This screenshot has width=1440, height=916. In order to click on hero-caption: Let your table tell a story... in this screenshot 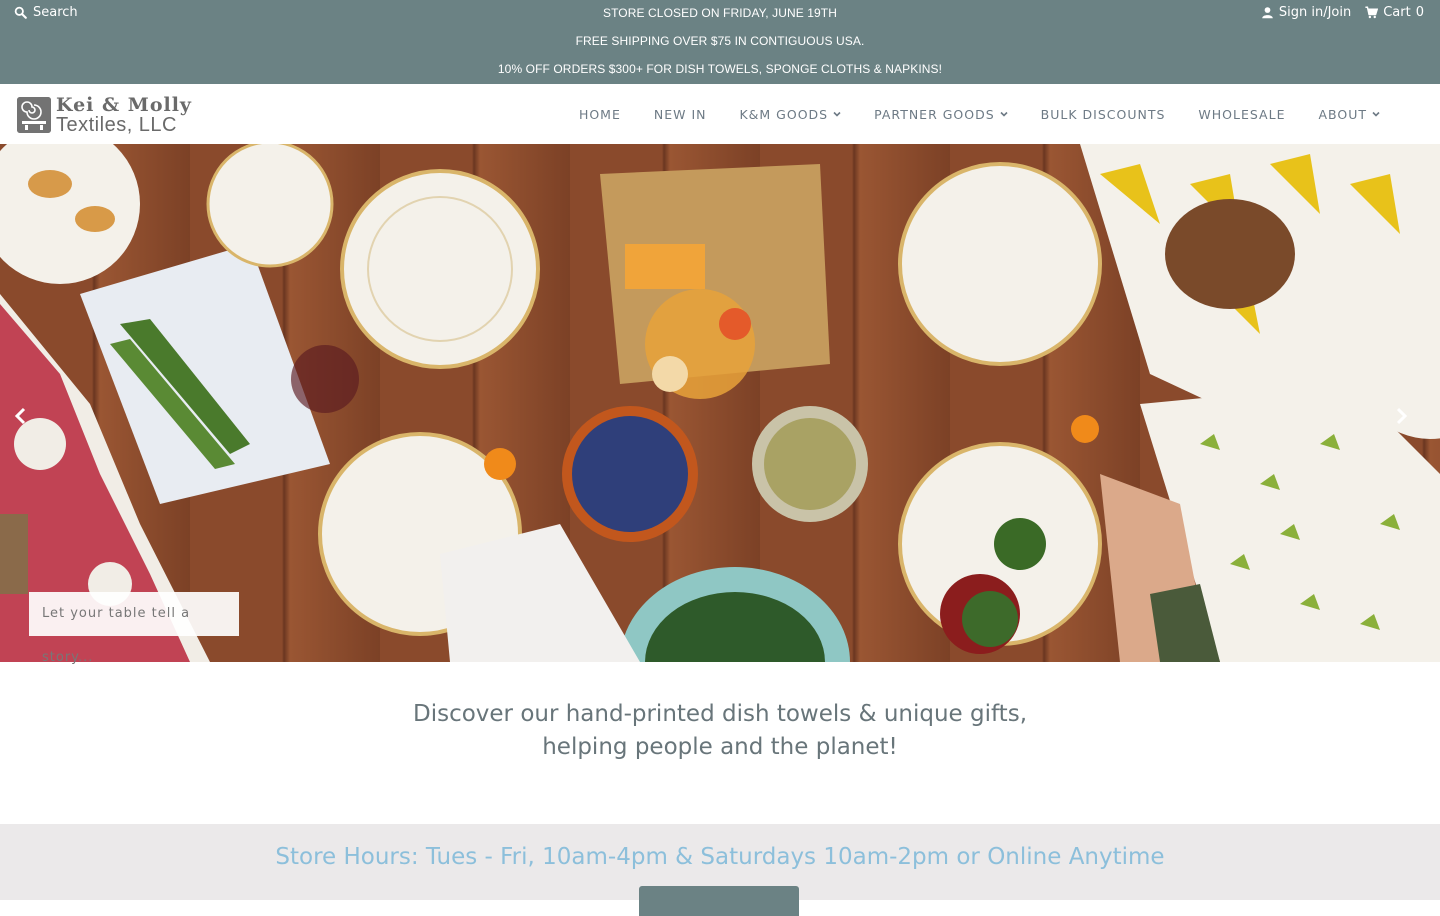, I will do `click(134, 628)`.